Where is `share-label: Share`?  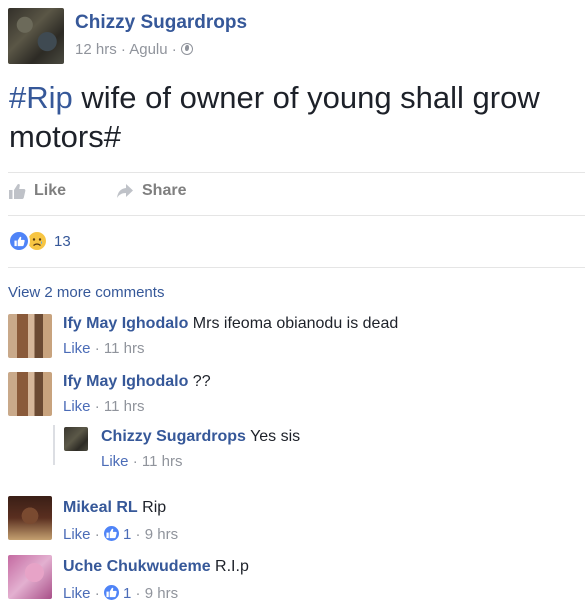 share-label: Share is located at coordinates (164, 190).